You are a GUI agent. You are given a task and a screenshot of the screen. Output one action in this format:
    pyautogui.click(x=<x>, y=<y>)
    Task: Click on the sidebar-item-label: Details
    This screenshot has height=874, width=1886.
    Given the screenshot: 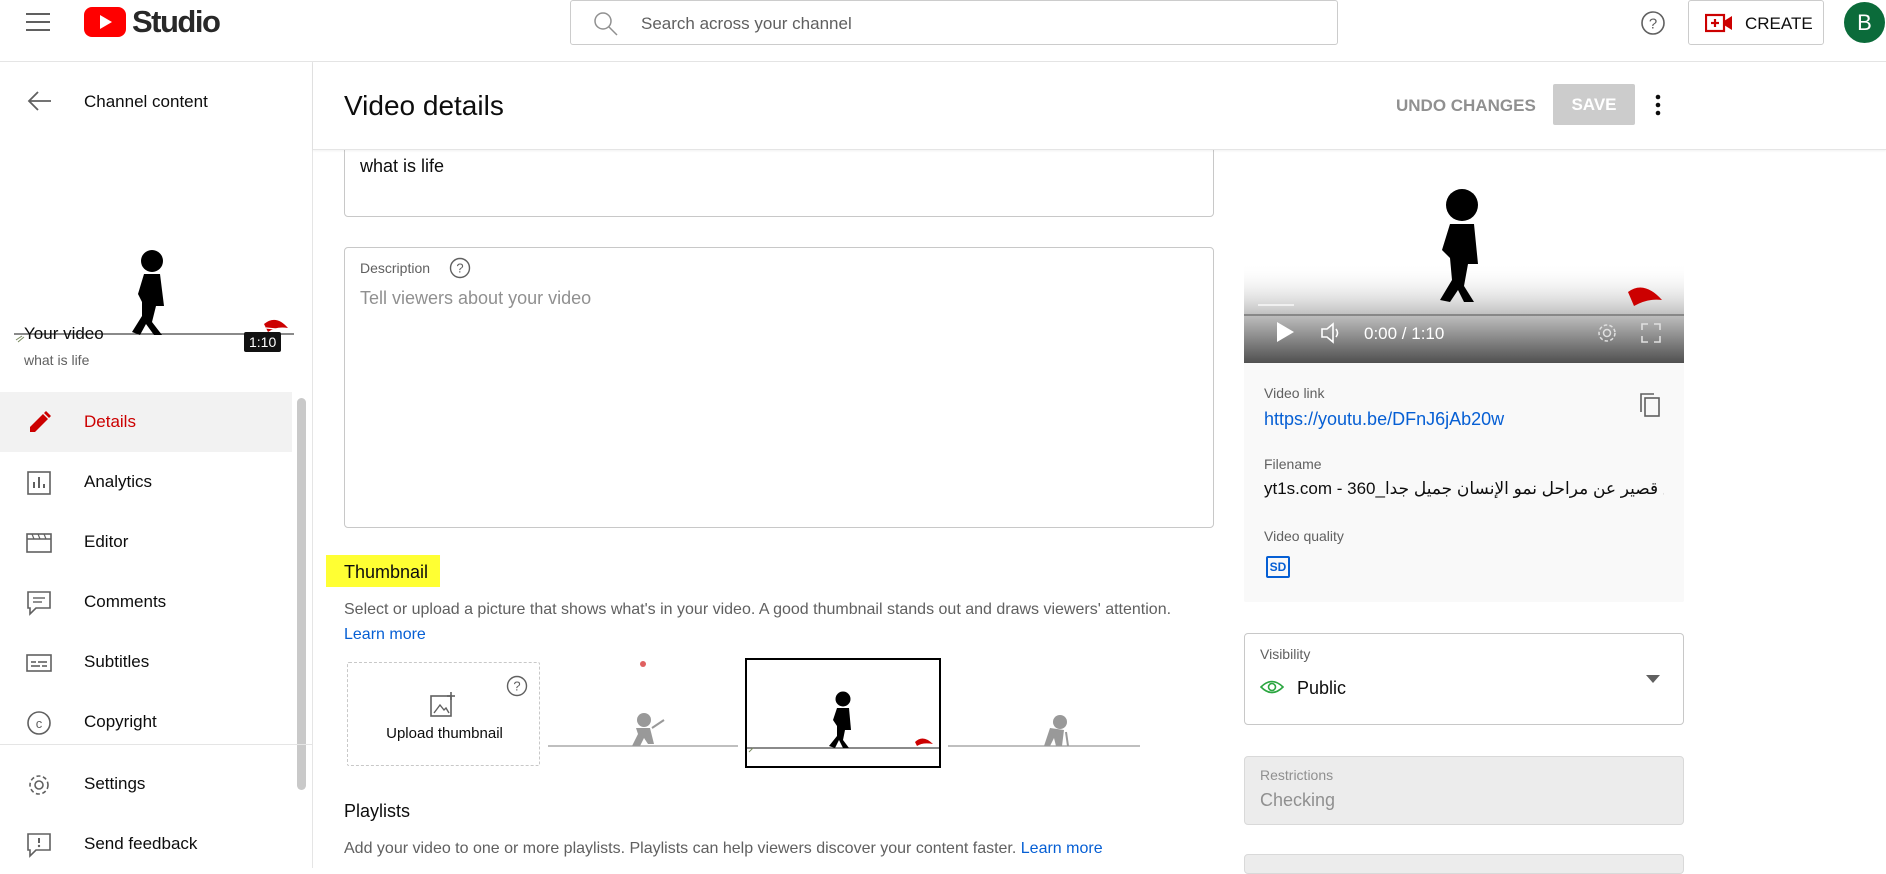 What is the action you would take?
    pyautogui.click(x=110, y=421)
    